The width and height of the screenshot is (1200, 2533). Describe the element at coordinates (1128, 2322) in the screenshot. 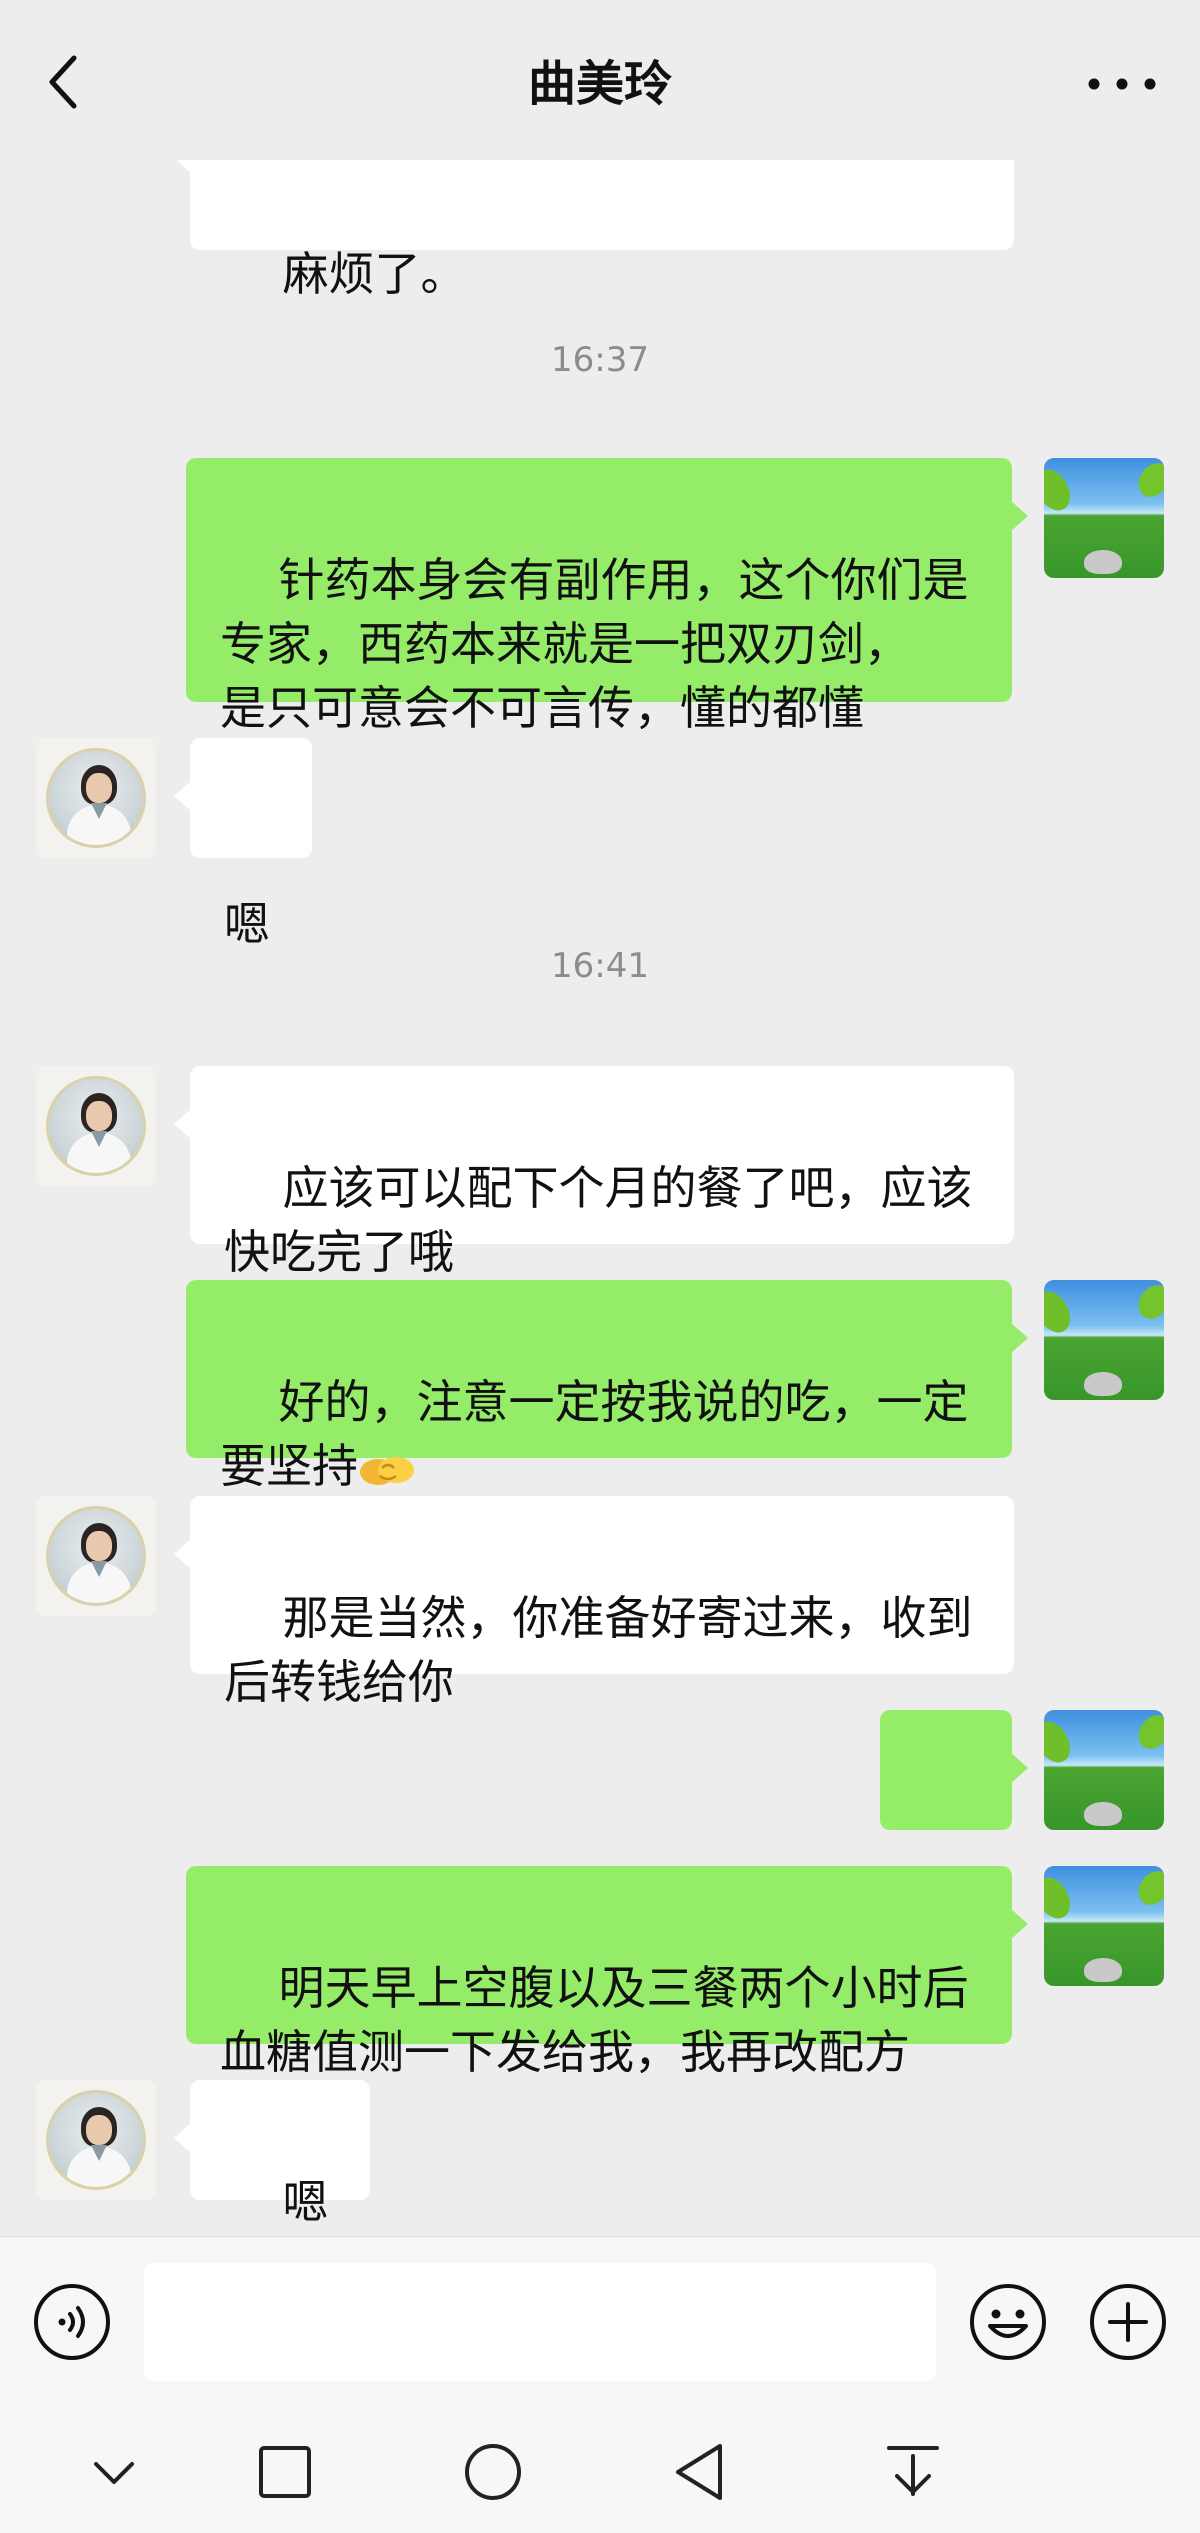

I see `plus-icon` at that location.